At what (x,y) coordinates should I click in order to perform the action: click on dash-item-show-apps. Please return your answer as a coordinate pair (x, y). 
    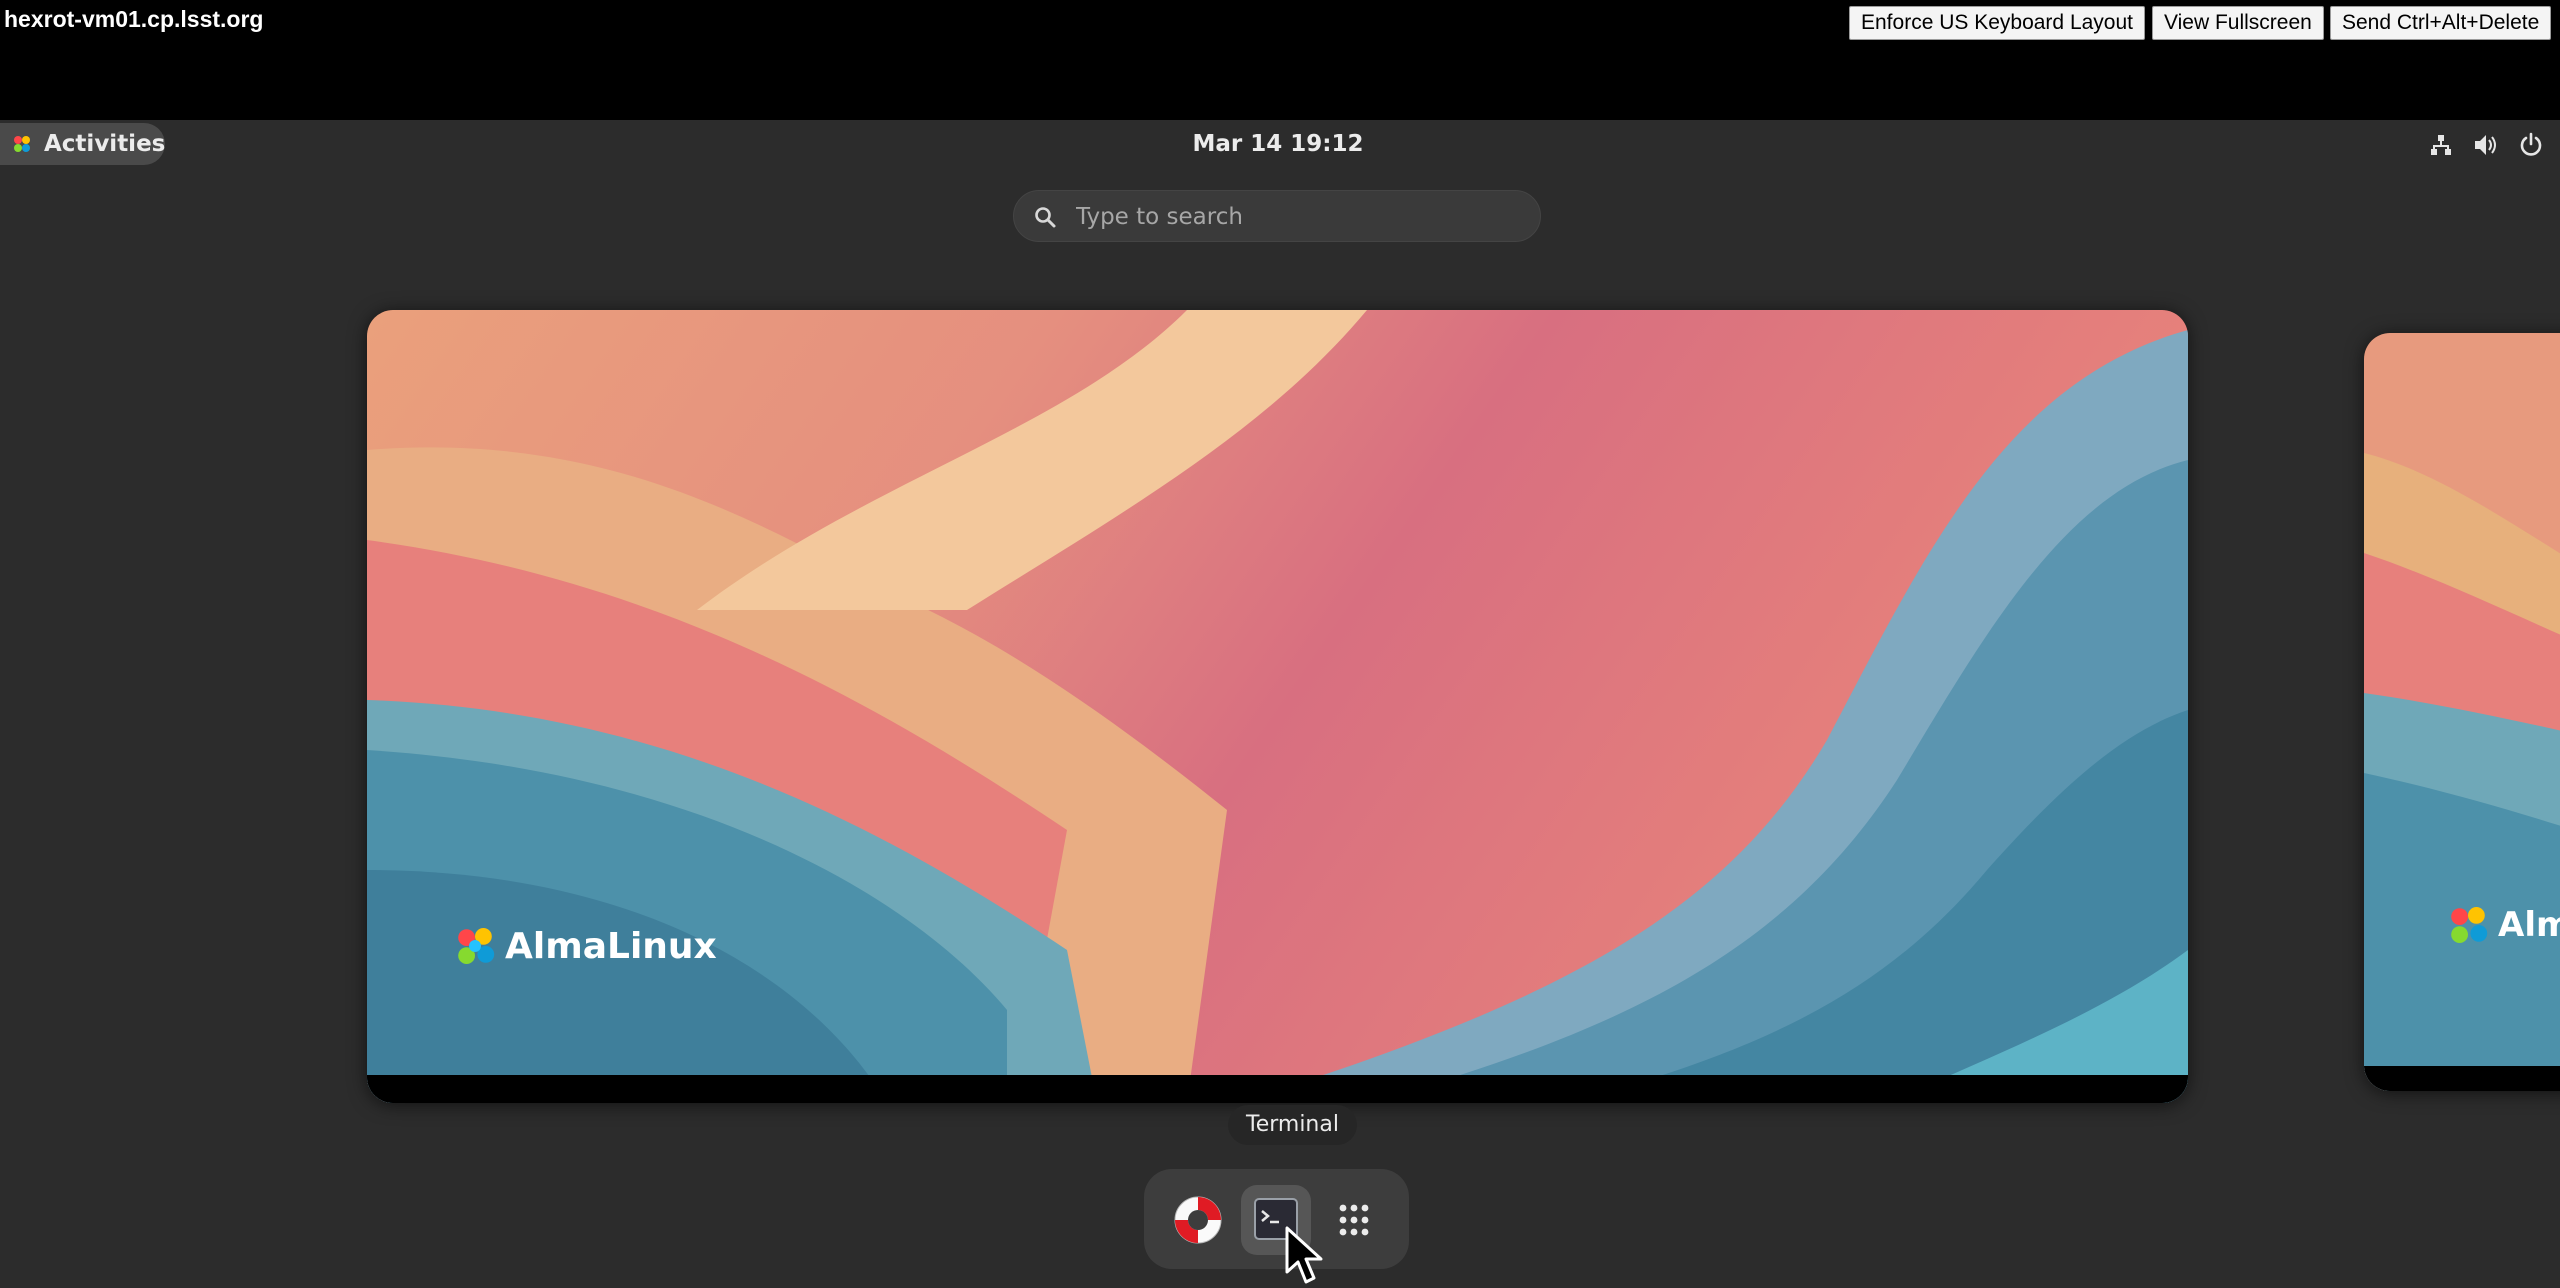
    Looking at the image, I should click on (1354, 1220).